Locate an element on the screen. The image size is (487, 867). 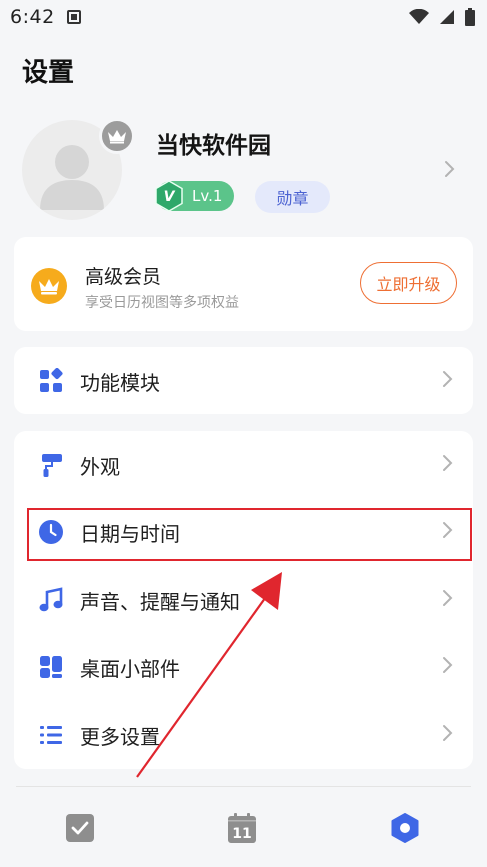
level-label: Lv.1 is located at coordinates (207, 196).